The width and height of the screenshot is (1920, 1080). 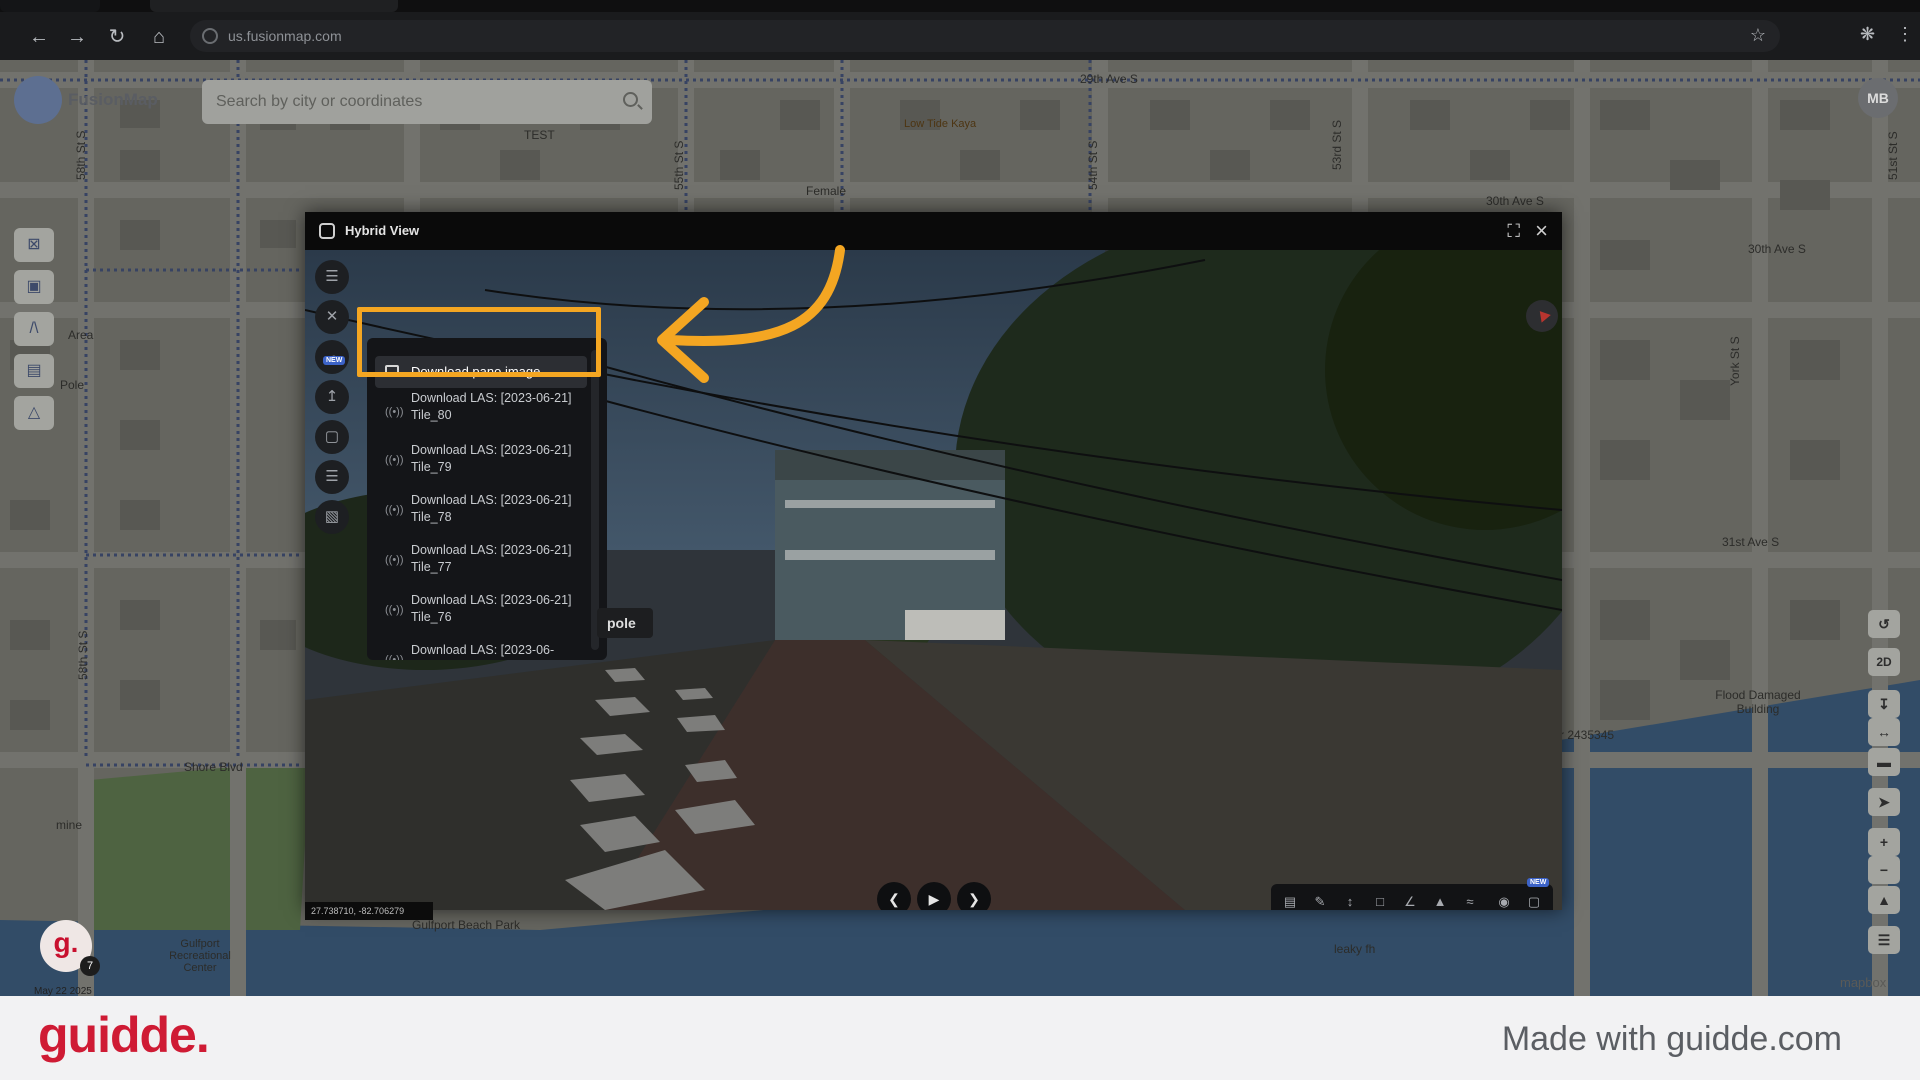 What do you see at coordinates (1867, 34) in the screenshot?
I see `extensions-icon: ❋` at bounding box center [1867, 34].